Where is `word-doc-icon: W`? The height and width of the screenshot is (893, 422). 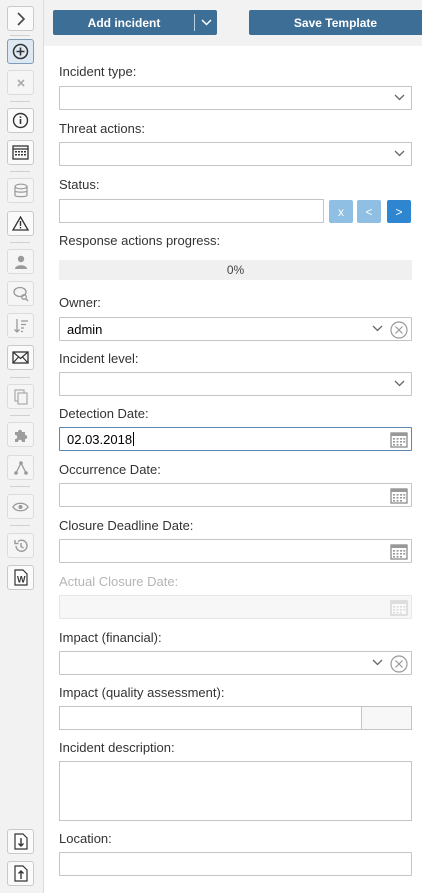 word-doc-icon: W is located at coordinates (20, 577).